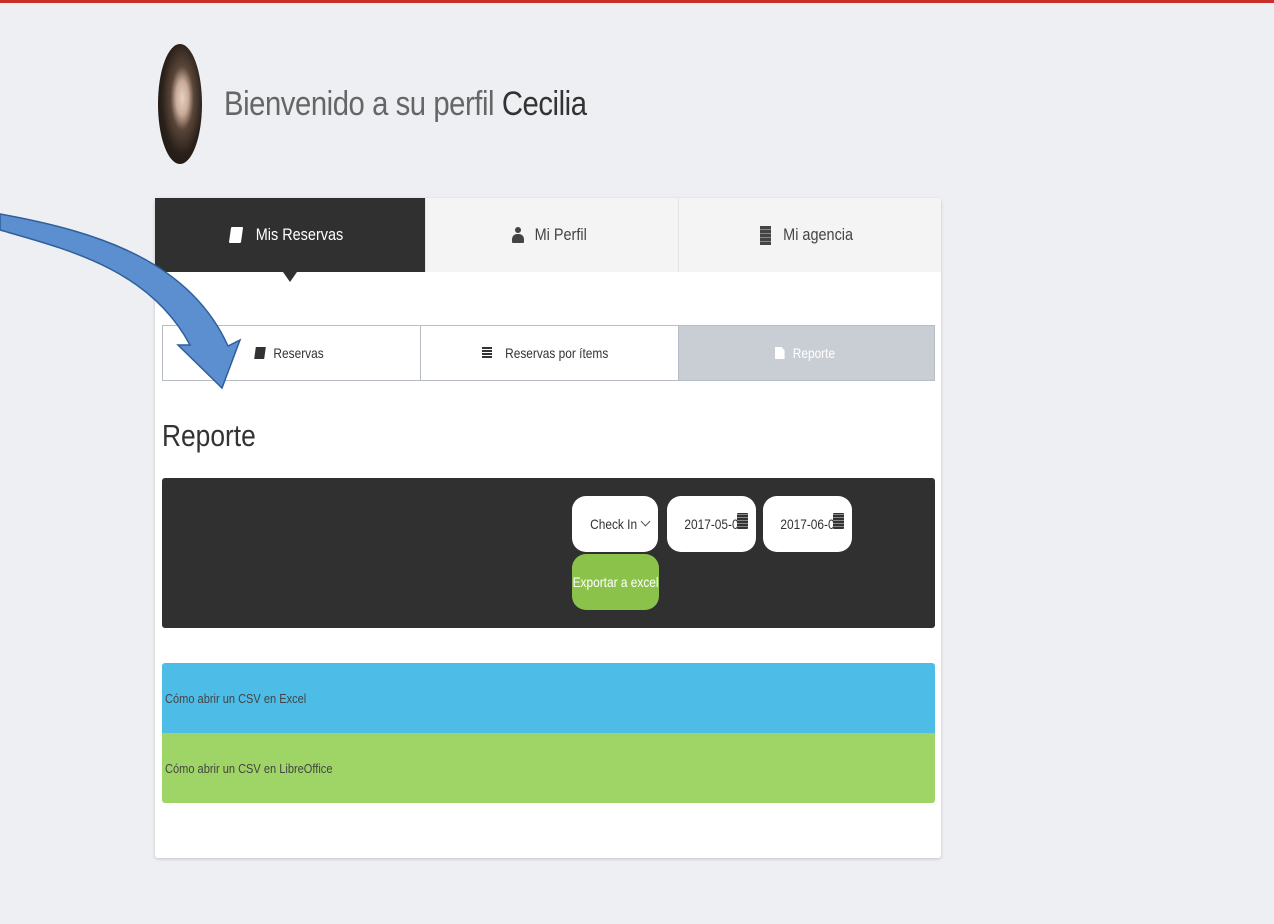  What do you see at coordinates (645, 521) in the screenshot?
I see `chevron-down-icon` at bounding box center [645, 521].